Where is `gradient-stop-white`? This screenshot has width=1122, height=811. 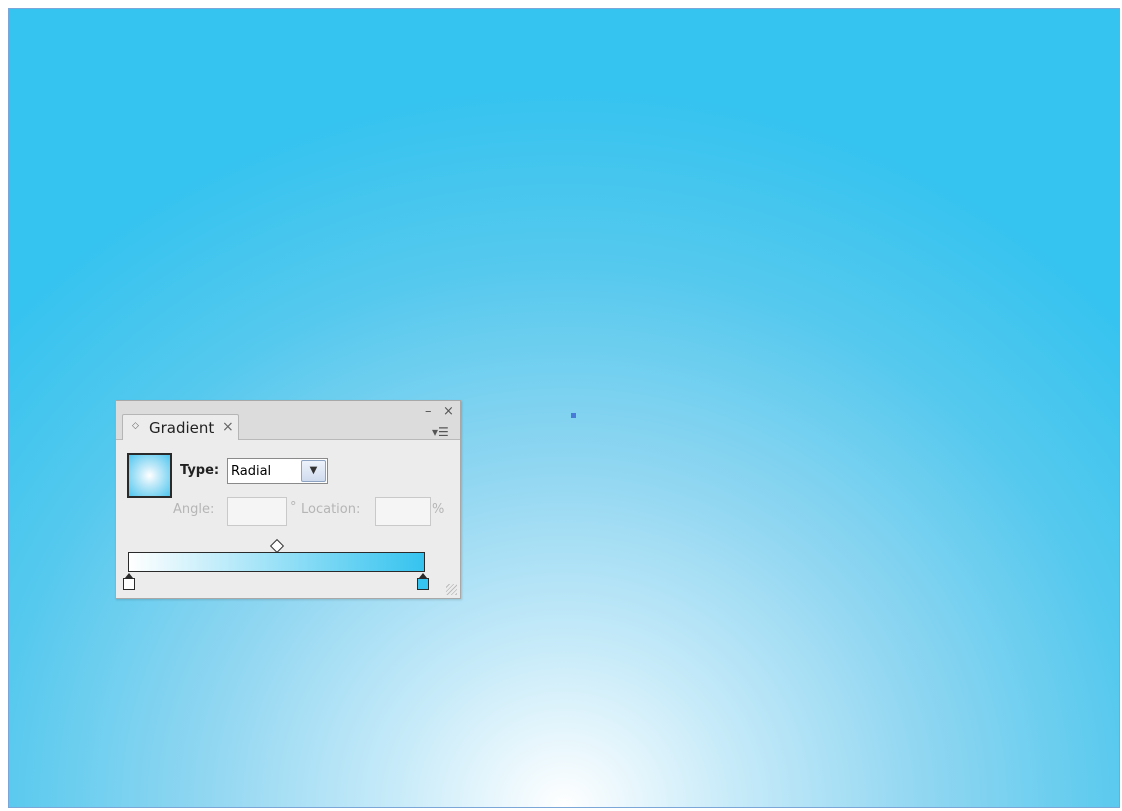 gradient-stop-white is located at coordinates (129, 581).